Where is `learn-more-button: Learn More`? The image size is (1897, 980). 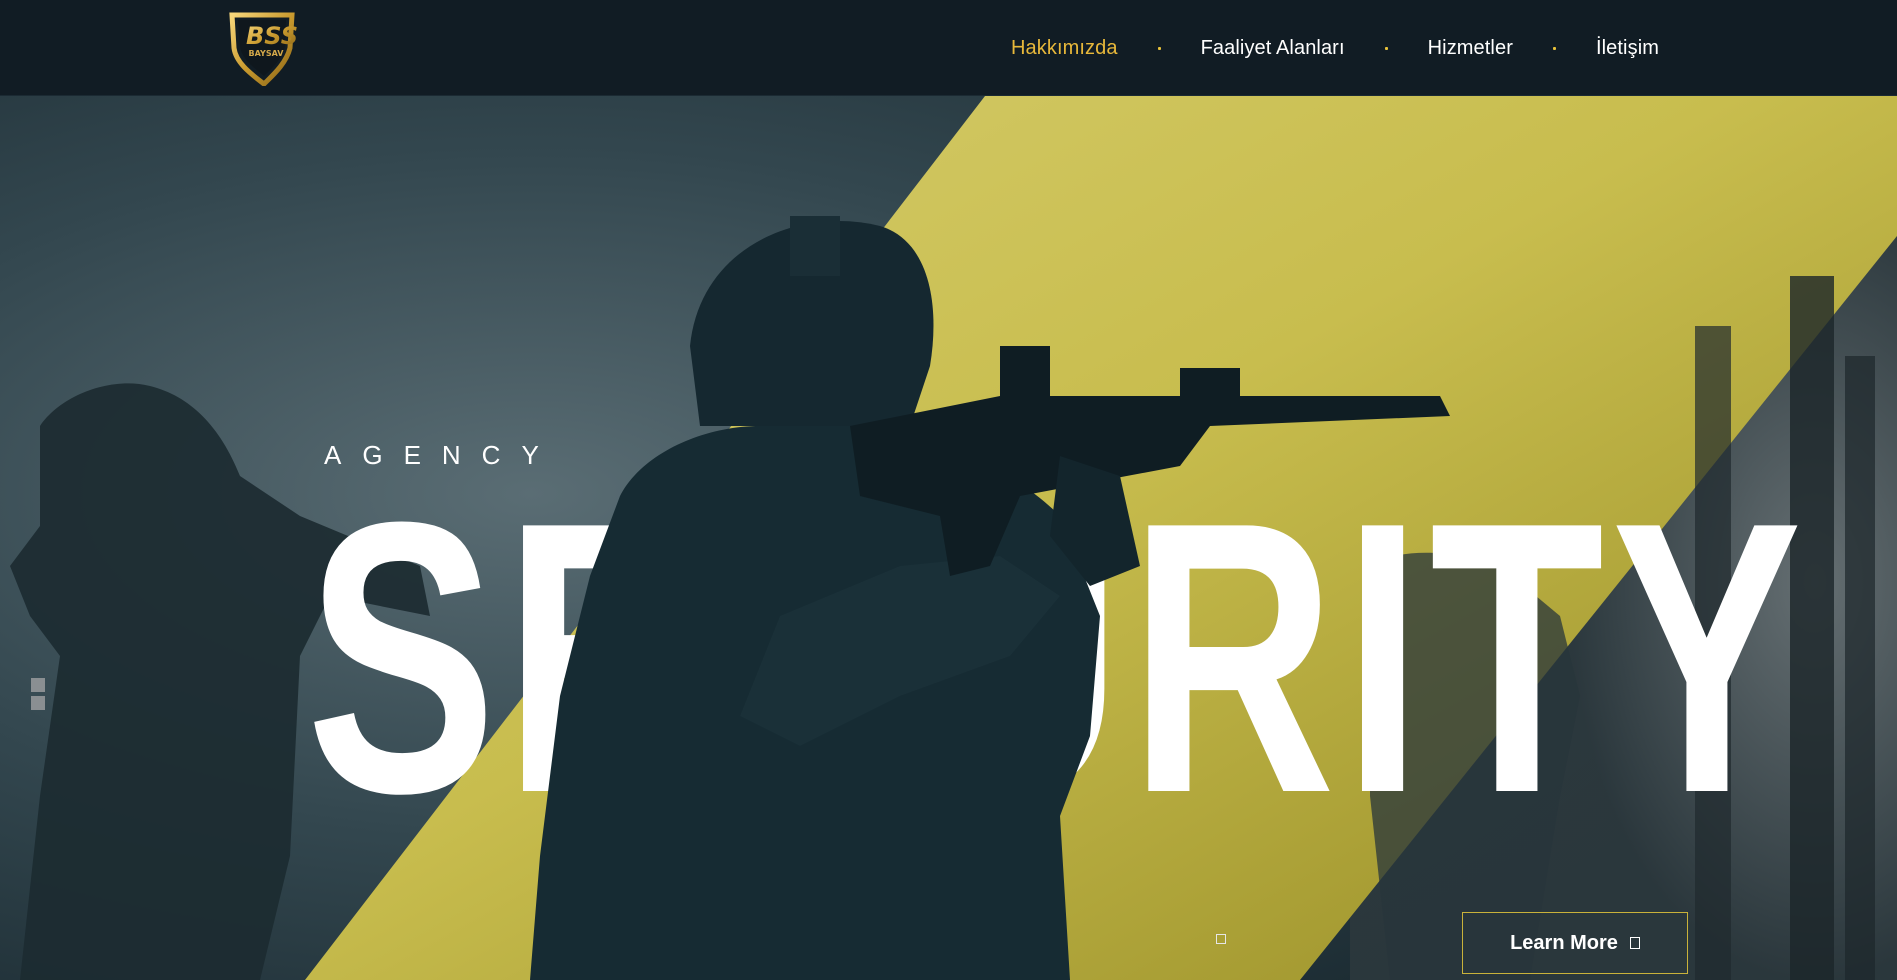
learn-more-button: Learn More is located at coordinates (1575, 943).